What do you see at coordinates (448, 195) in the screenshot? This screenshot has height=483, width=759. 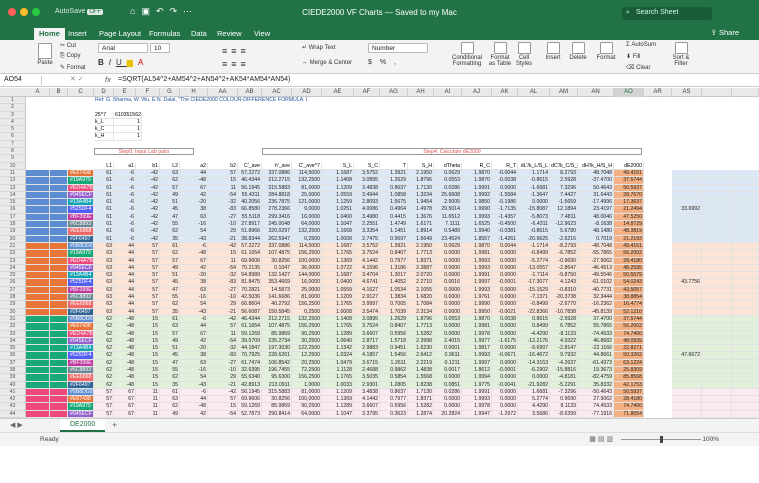 I see `data-cell: 25.6608` at bounding box center [448, 195].